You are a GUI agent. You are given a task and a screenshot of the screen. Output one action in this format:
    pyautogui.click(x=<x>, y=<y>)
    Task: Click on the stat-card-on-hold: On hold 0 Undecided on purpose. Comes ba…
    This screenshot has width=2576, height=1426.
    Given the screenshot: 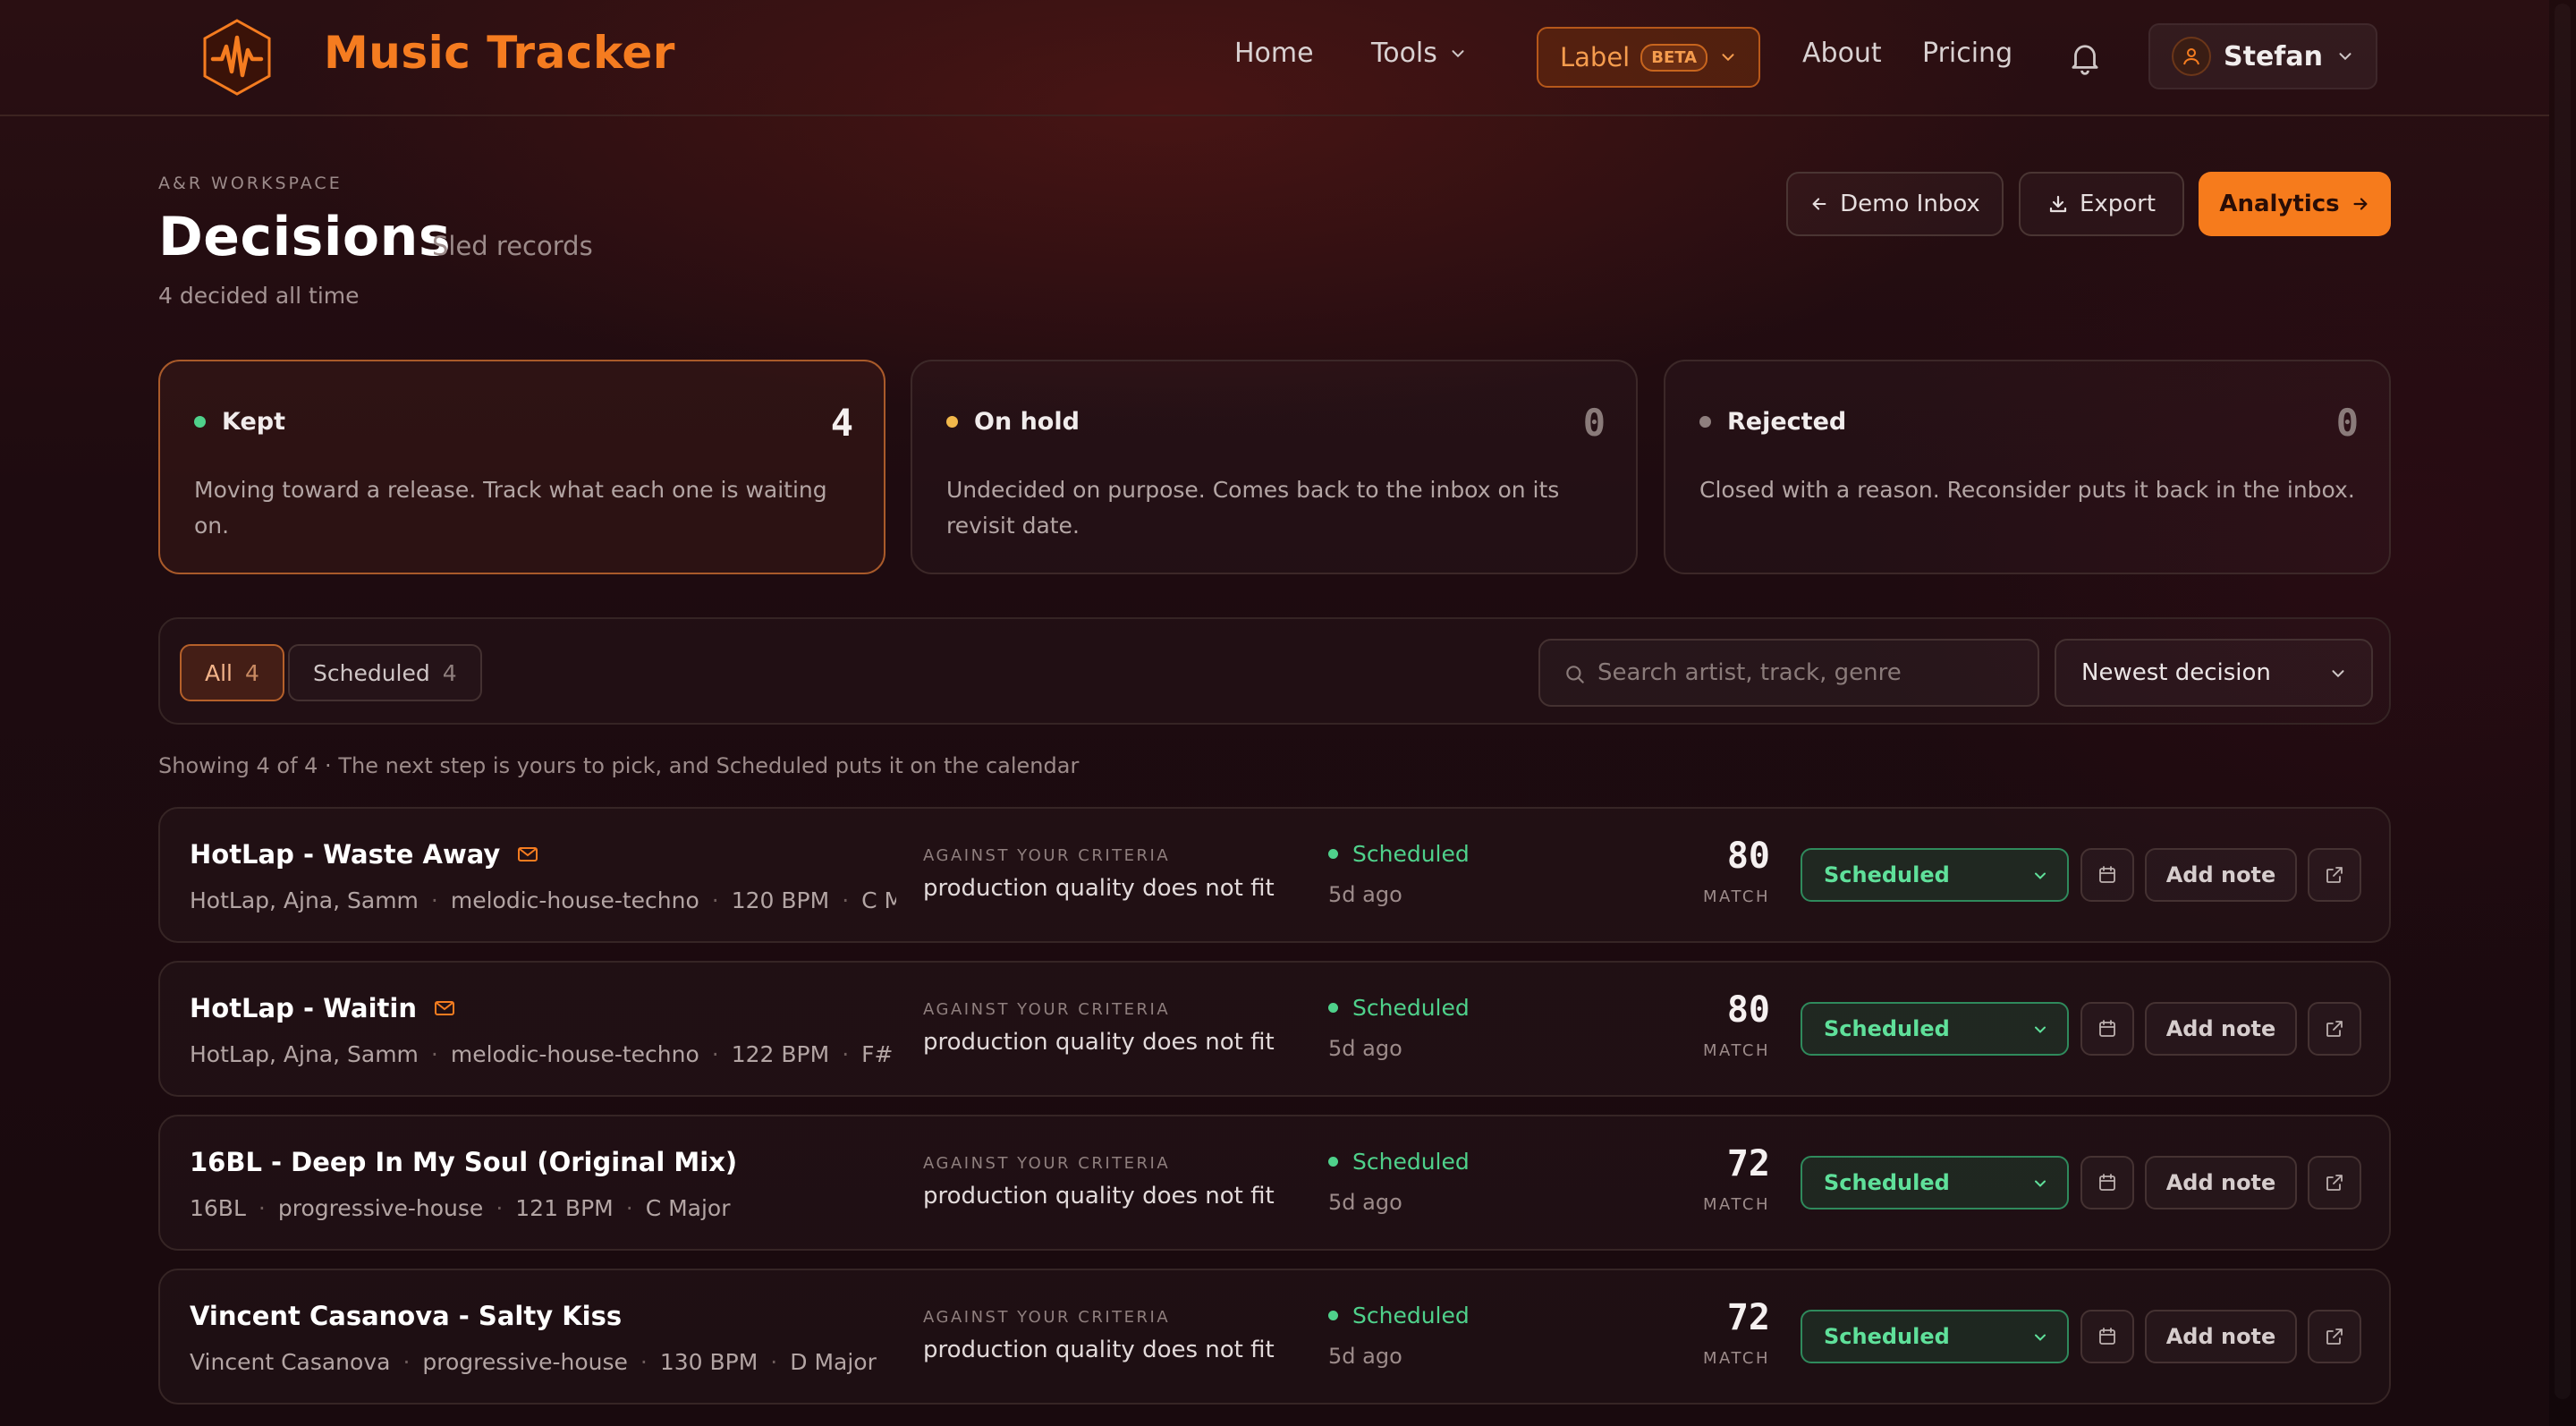 What is the action you would take?
    pyautogui.click(x=1274, y=467)
    